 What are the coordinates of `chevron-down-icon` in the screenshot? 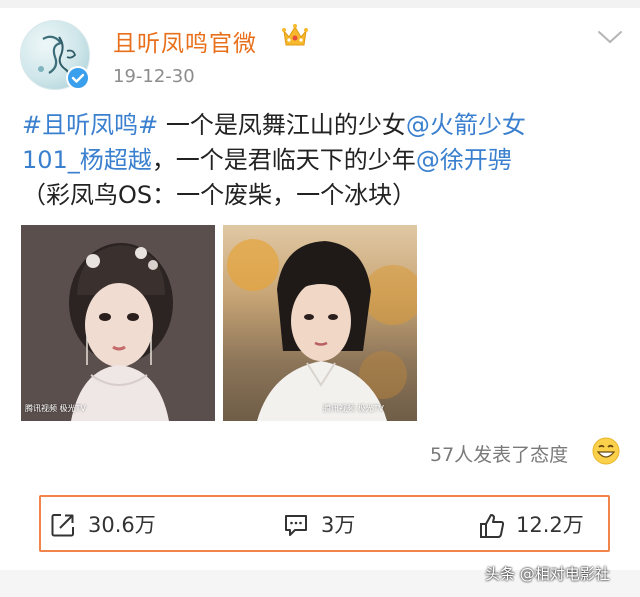 It's located at (610, 37).